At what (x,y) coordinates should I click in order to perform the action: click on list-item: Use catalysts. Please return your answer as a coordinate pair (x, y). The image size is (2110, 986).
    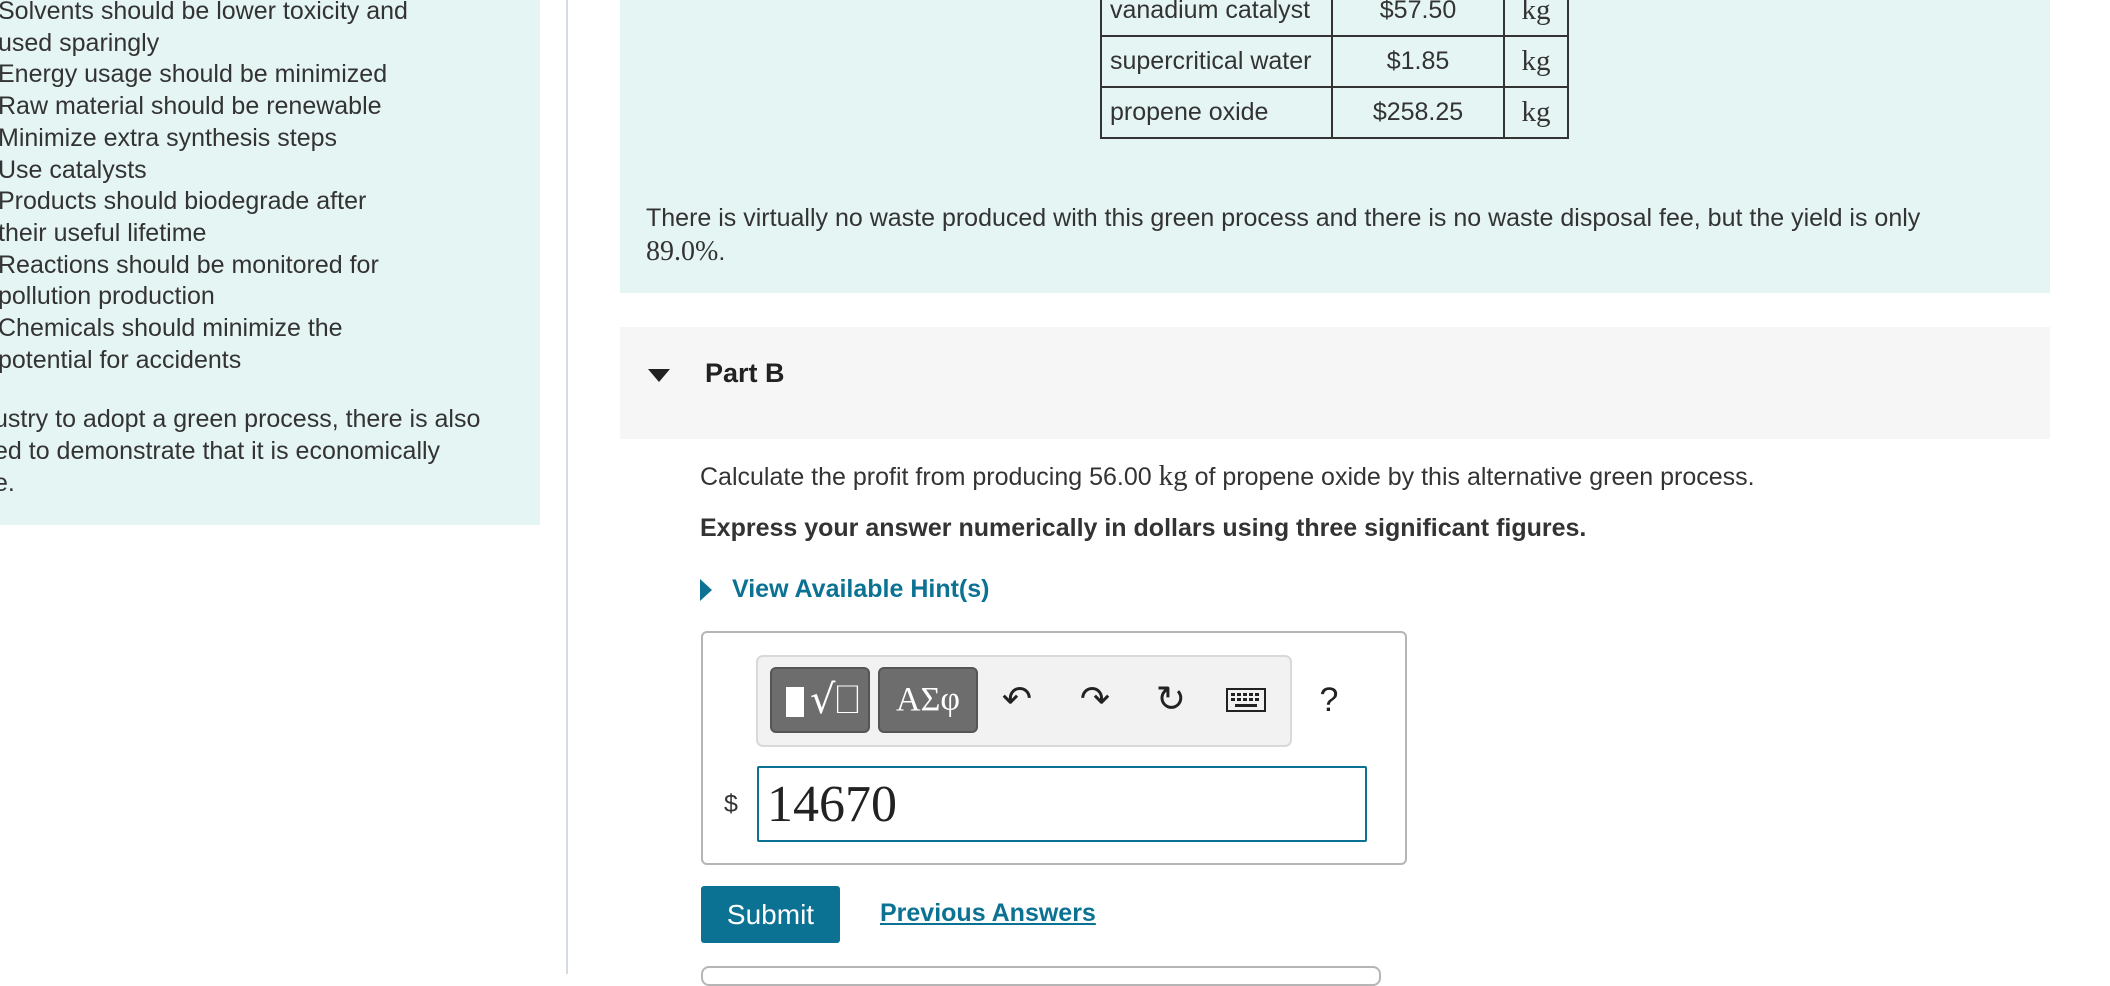
    Looking at the image, I should click on (73, 169).